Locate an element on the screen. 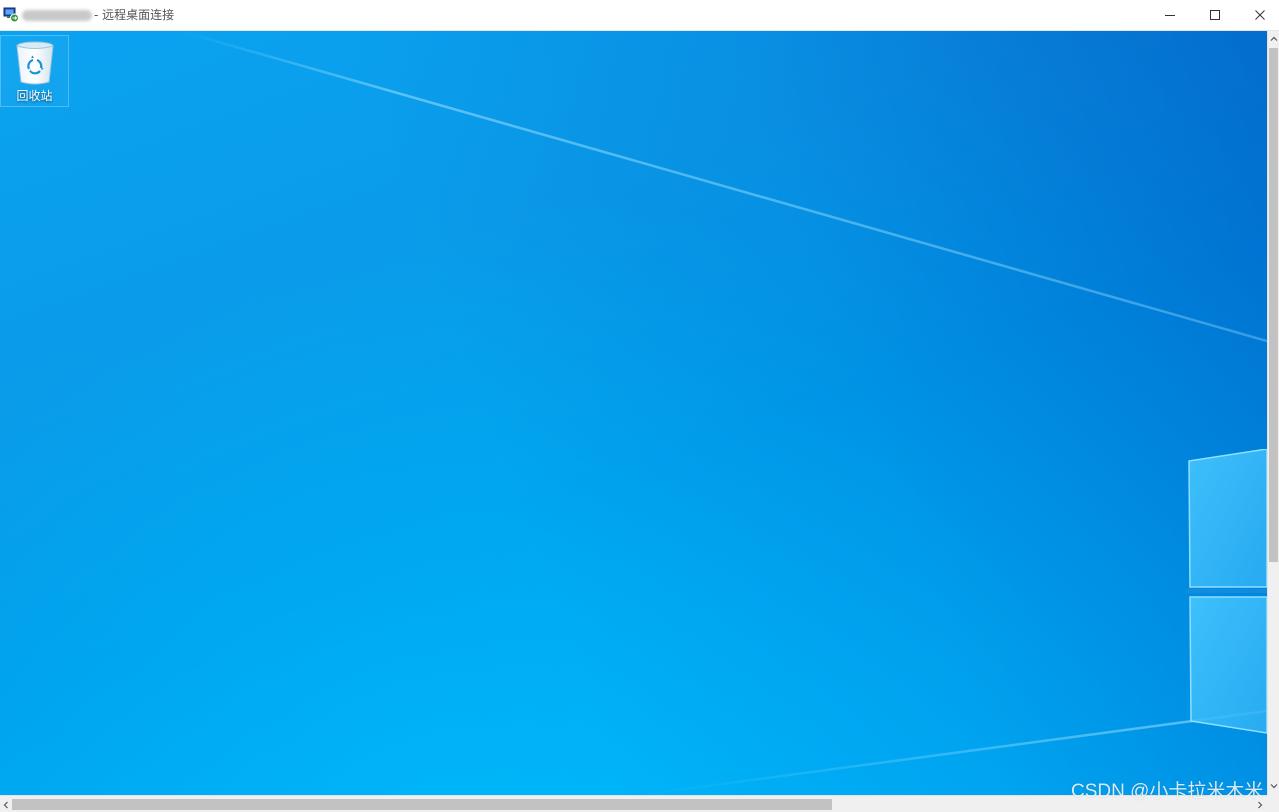 The width and height of the screenshot is (1279, 812). horizontal-scrollbar-thumb is located at coordinates (422, 804).